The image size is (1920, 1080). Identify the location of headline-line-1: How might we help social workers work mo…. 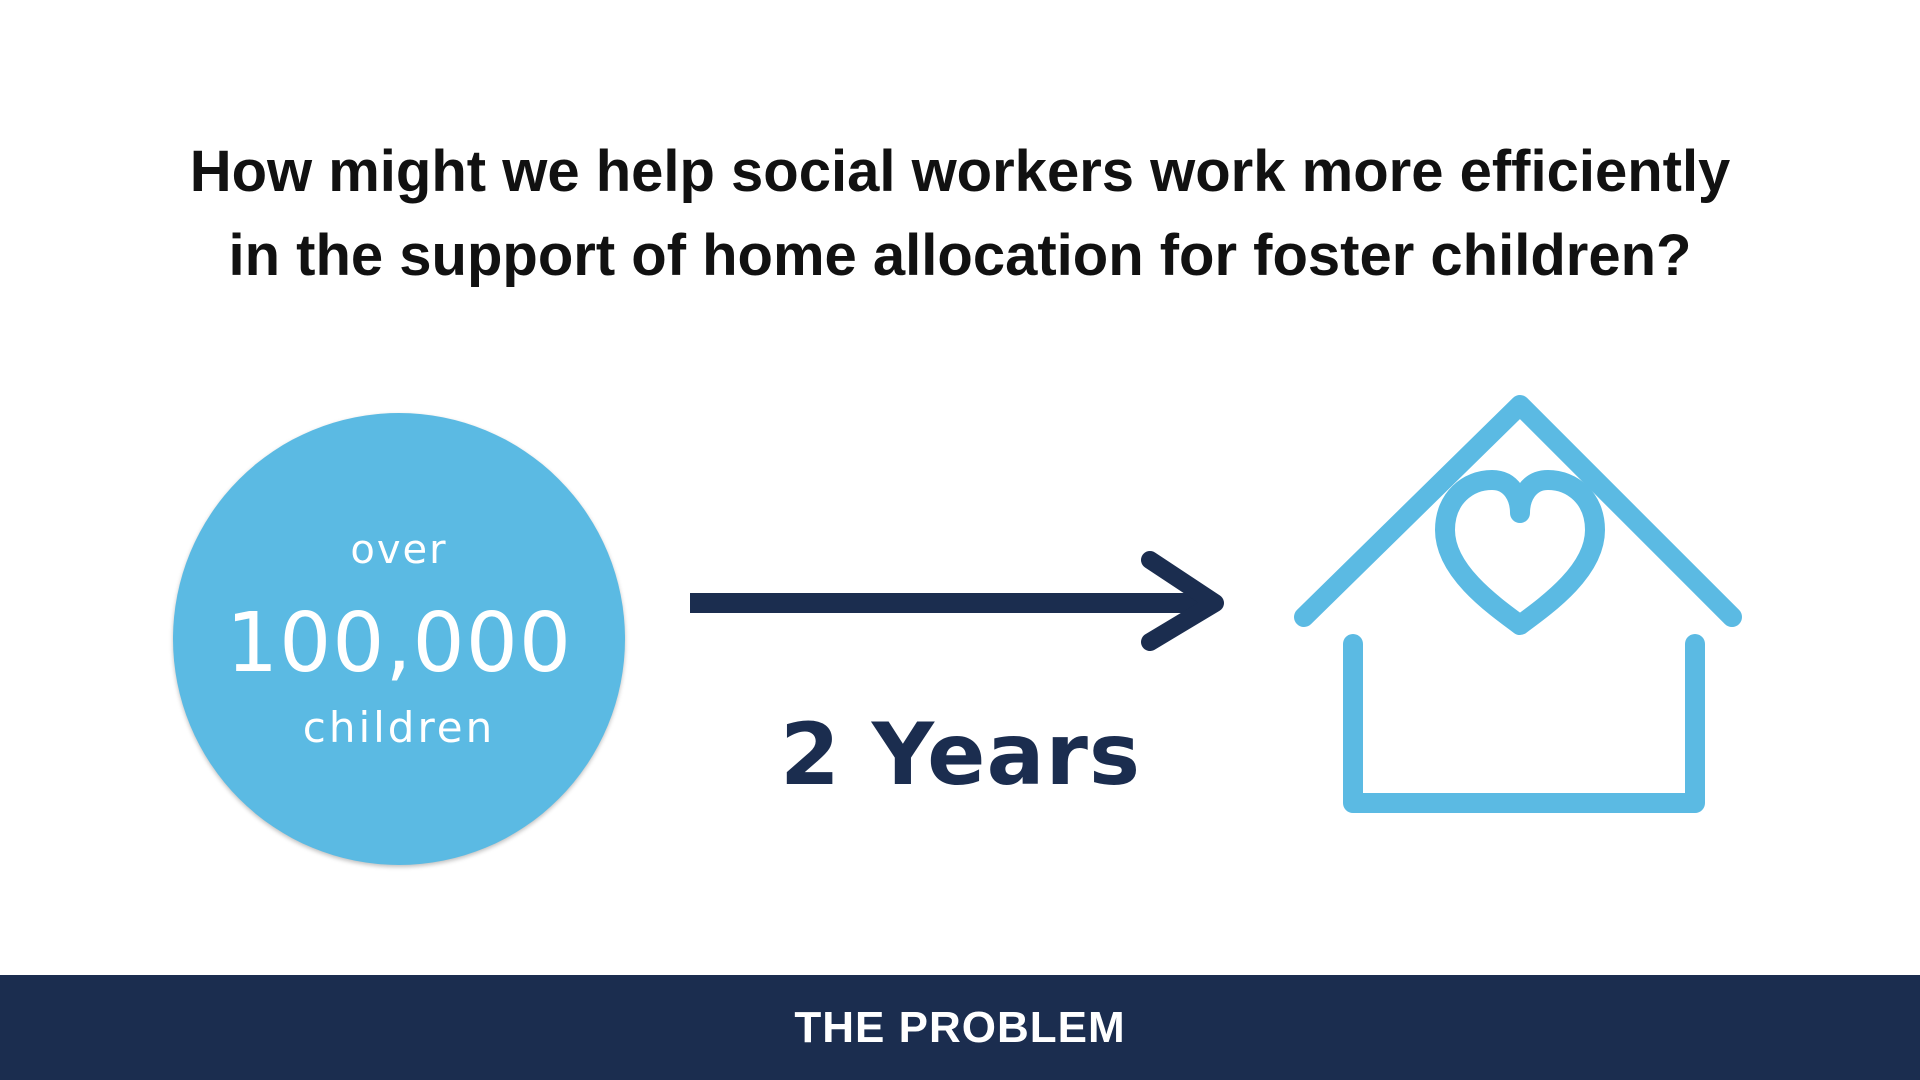
(960, 171).